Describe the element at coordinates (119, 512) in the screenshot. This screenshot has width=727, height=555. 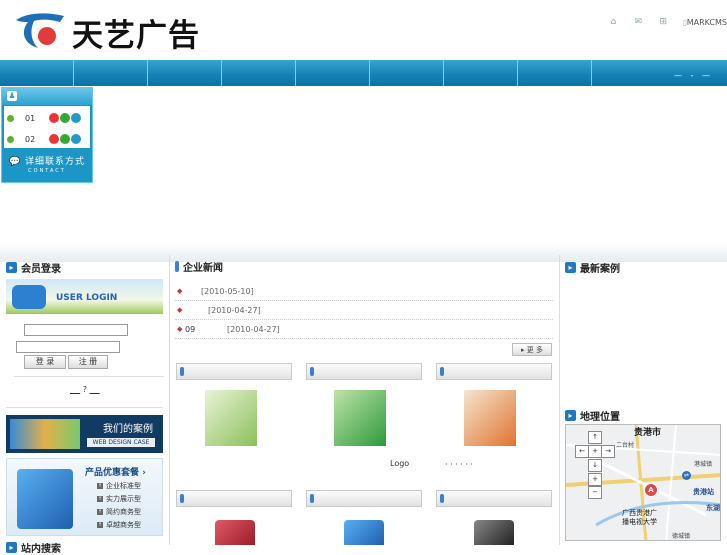
I see `package-item: ↑ 简约商务型` at that location.